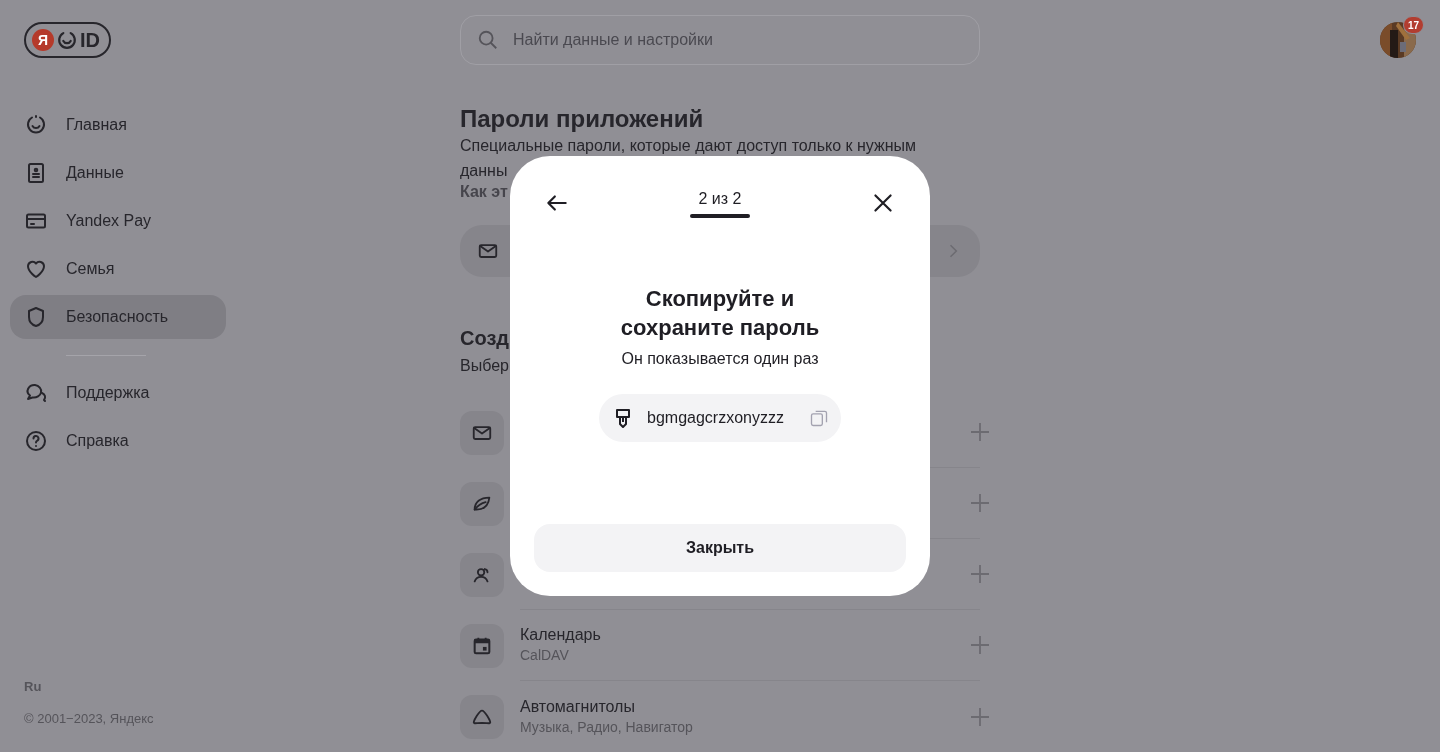 This screenshot has width=1440, height=752. Describe the element at coordinates (118, 173) in the screenshot. I see `sidebar-item: Данные` at that location.